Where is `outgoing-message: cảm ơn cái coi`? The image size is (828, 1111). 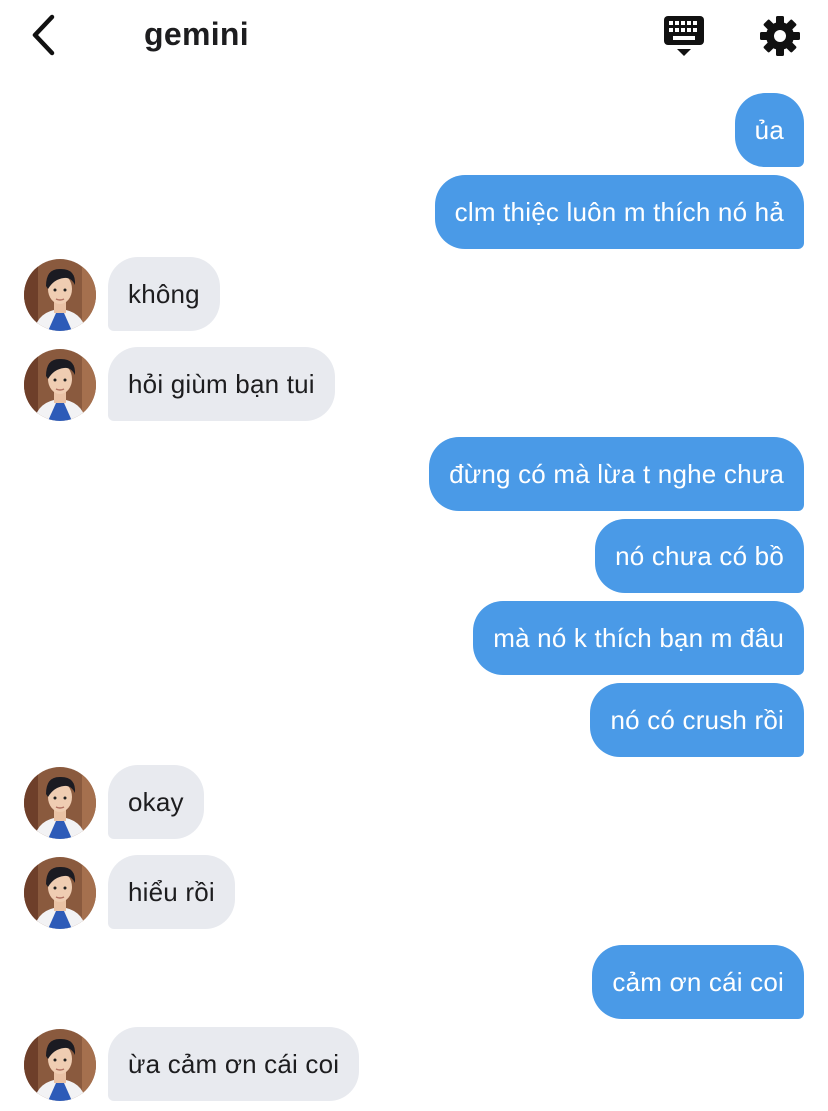 outgoing-message: cảm ơn cái coi is located at coordinates (414, 982).